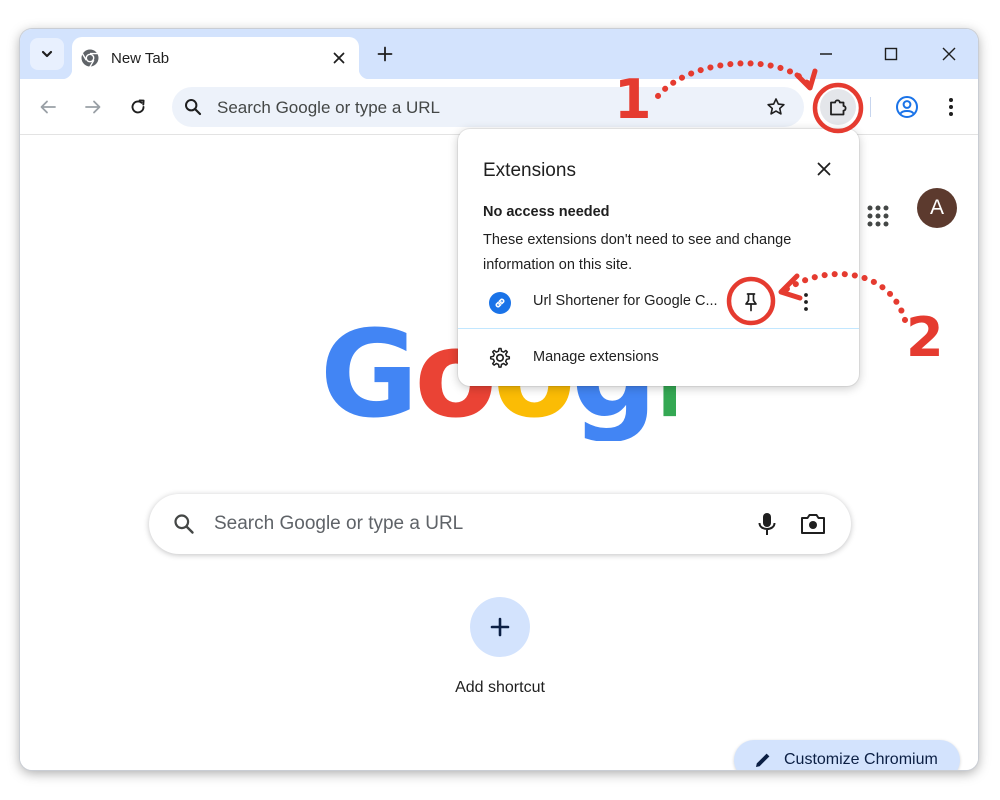 The image size is (1000, 800). I want to click on reload-button, so click(138, 107).